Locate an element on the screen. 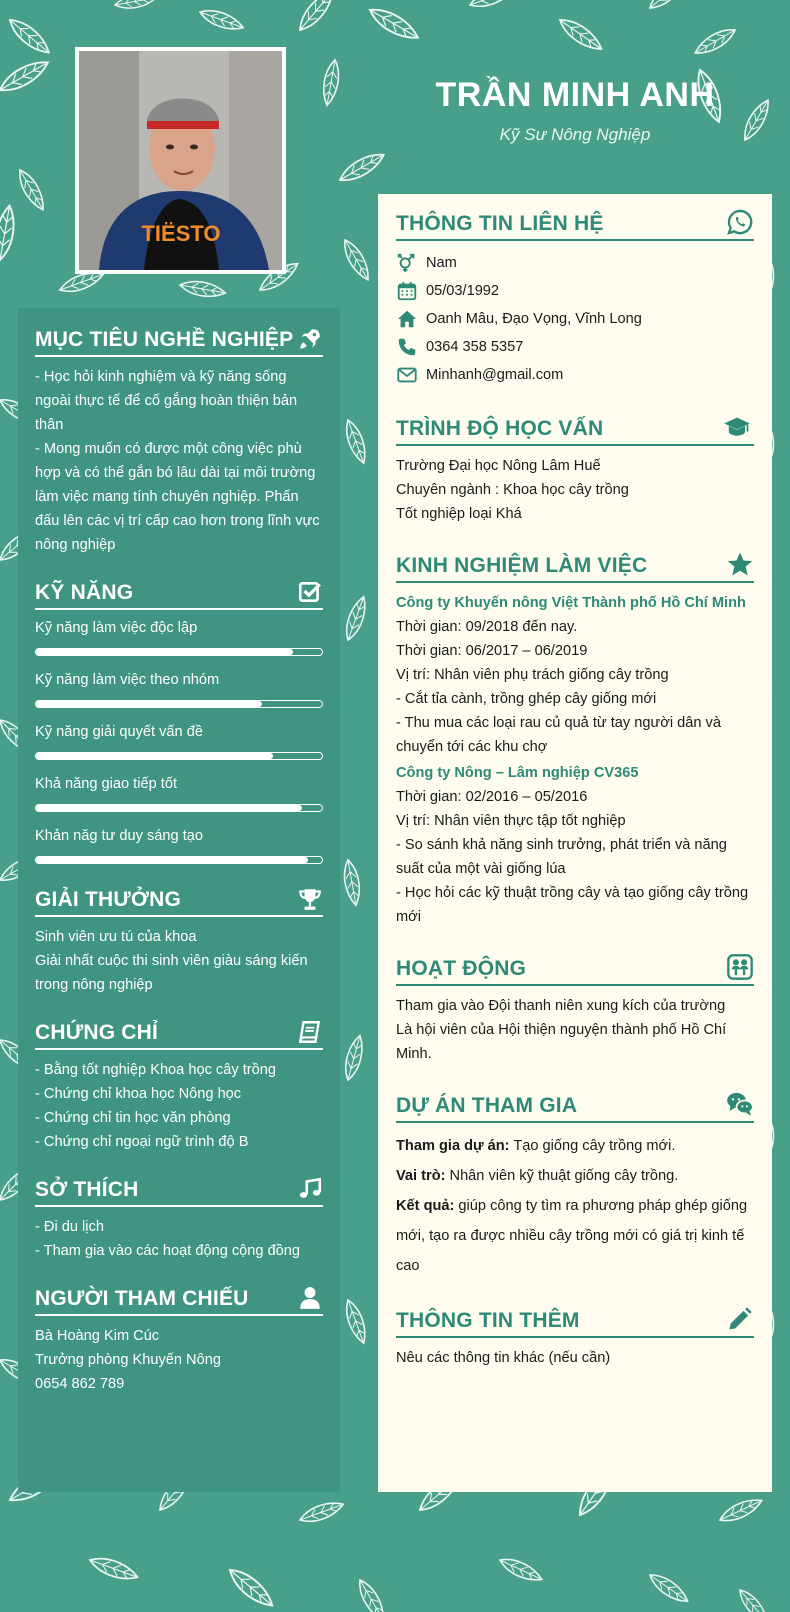  contact-header: THÔNG TIN LIÊN HỆ is located at coordinates (575, 224).